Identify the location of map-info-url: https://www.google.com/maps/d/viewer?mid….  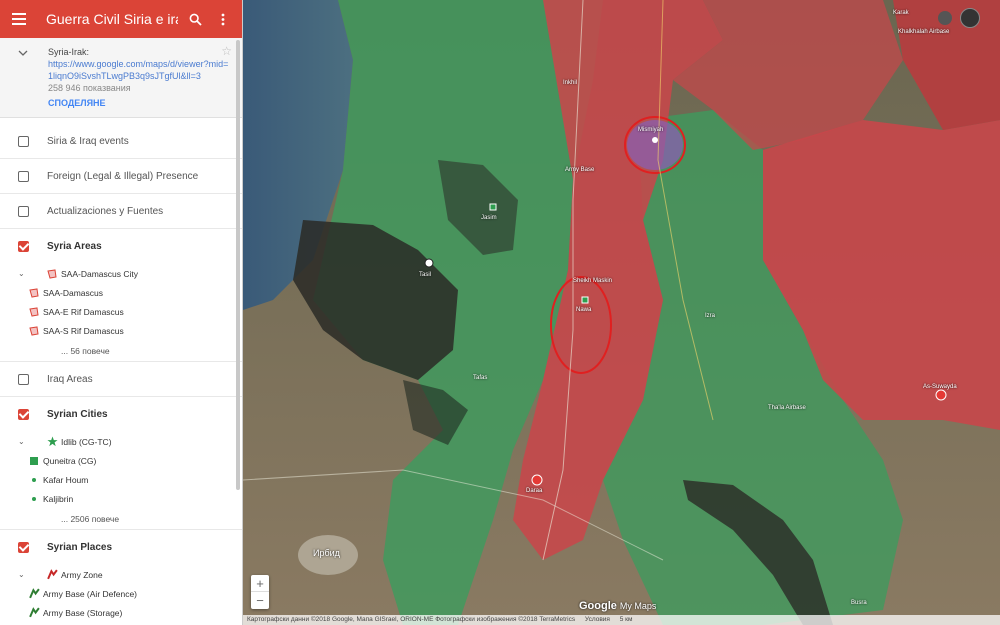
(140, 70).